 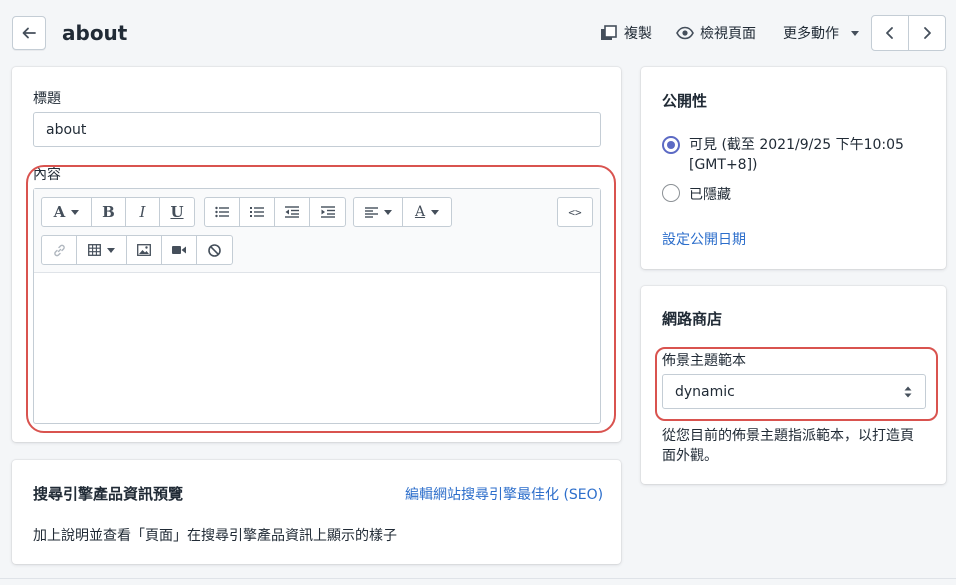 What do you see at coordinates (908, 391) in the screenshot?
I see `select-arrows-icon` at bounding box center [908, 391].